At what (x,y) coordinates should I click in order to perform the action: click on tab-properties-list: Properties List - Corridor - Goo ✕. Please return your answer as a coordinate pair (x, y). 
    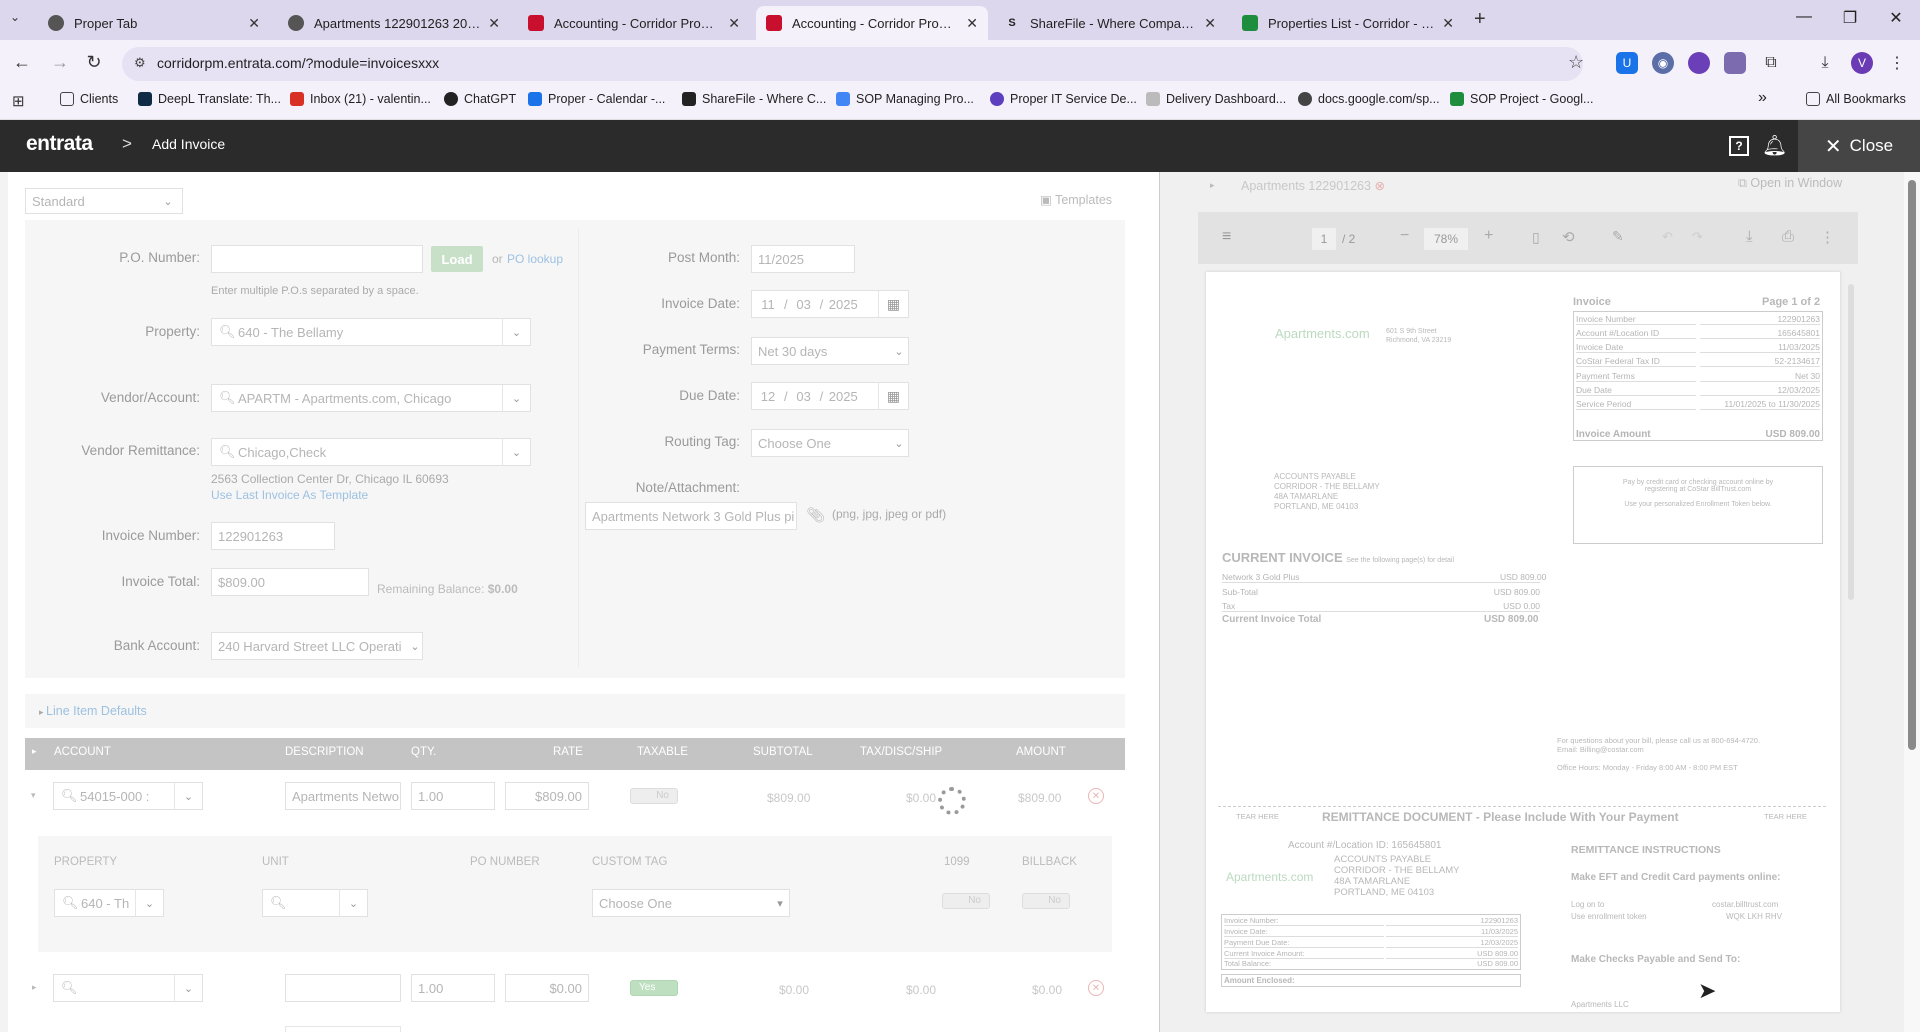
    Looking at the image, I should click on (1348, 23).